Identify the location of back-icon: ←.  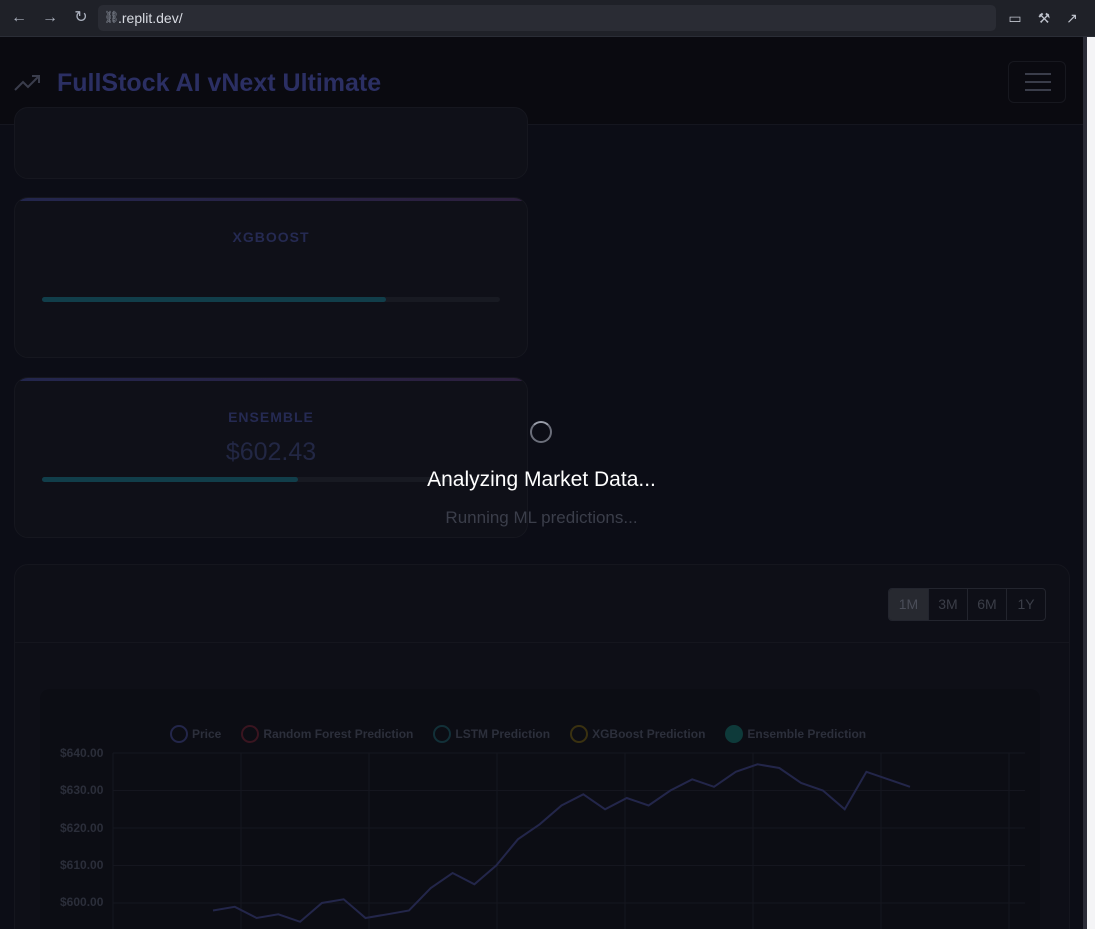
(19, 18).